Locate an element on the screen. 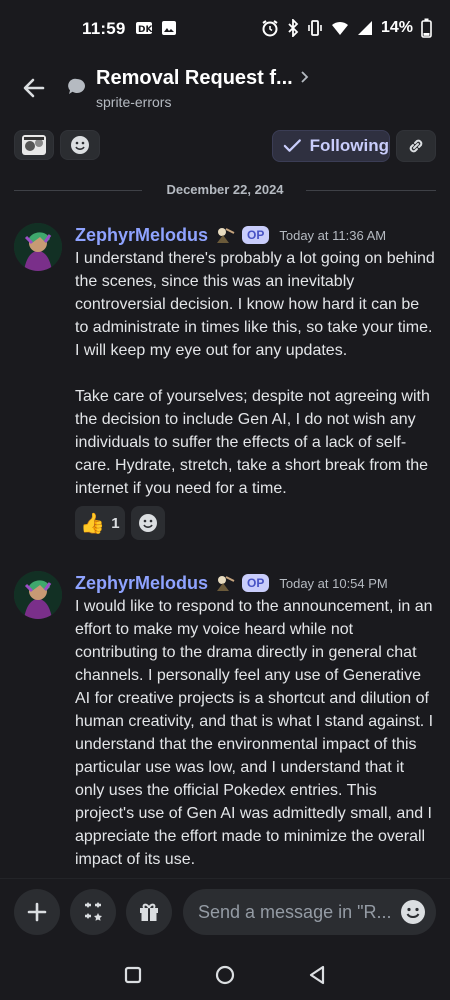 The height and width of the screenshot is (1000, 450). plus-icon is located at coordinates (37, 912).